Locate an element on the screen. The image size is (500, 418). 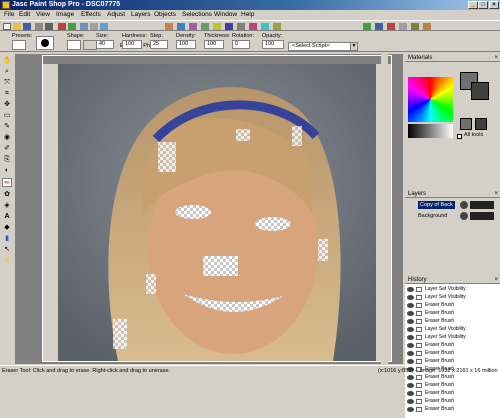
menu-effects: Effects is located at coordinates (91, 15).